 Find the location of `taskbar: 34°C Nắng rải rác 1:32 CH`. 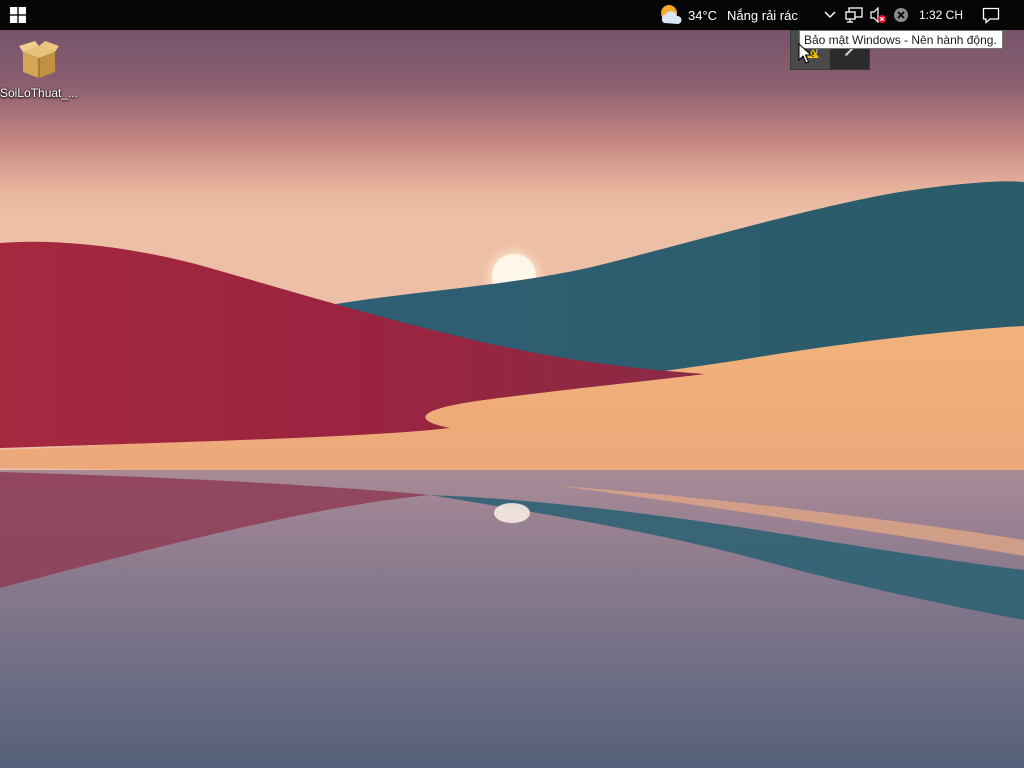

taskbar: 34°C Nắng rải rác 1:32 CH is located at coordinates (512, 15).